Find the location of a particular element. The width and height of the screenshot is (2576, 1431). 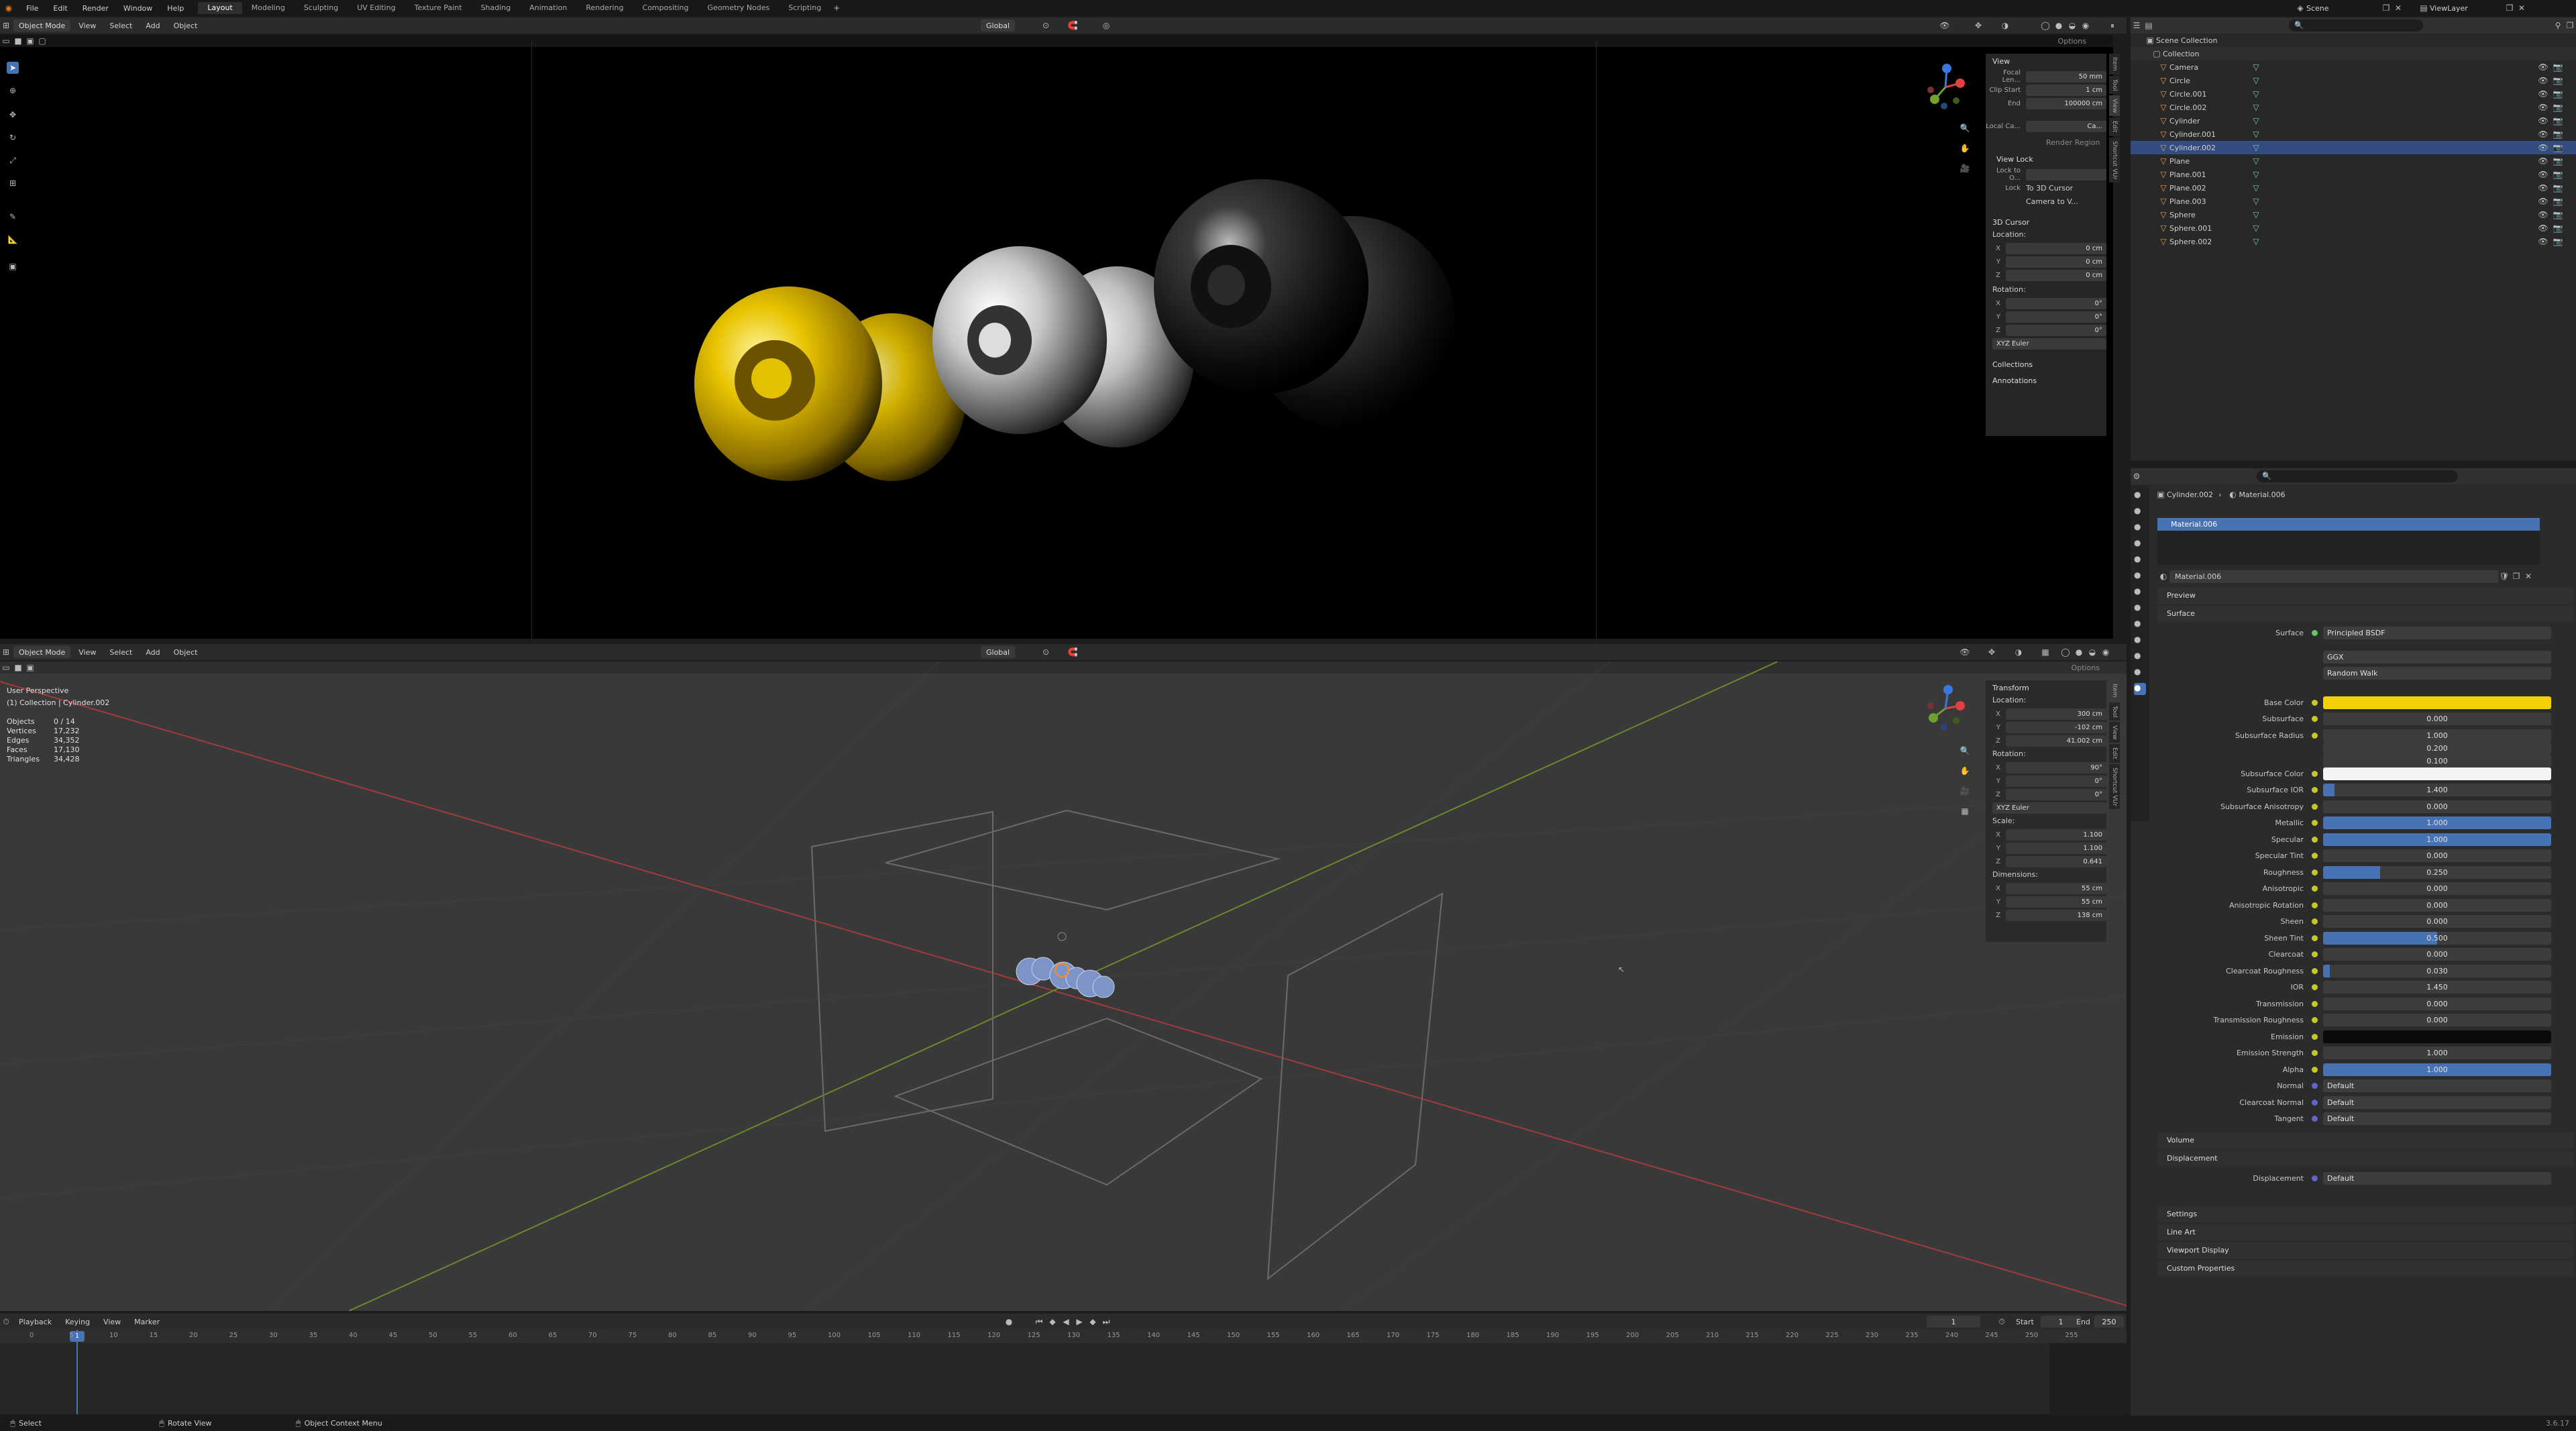

current-frame-field: 1 is located at coordinates (1953, 1322).